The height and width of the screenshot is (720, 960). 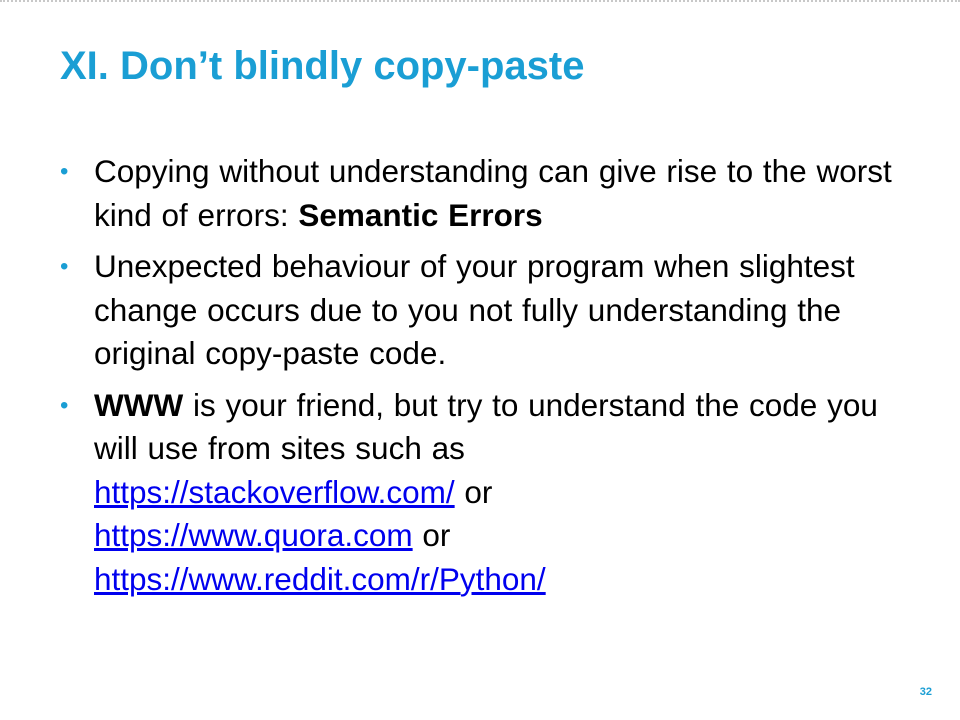 I want to click on bullet-bold-text: WWW, so click(x=139, y=404).